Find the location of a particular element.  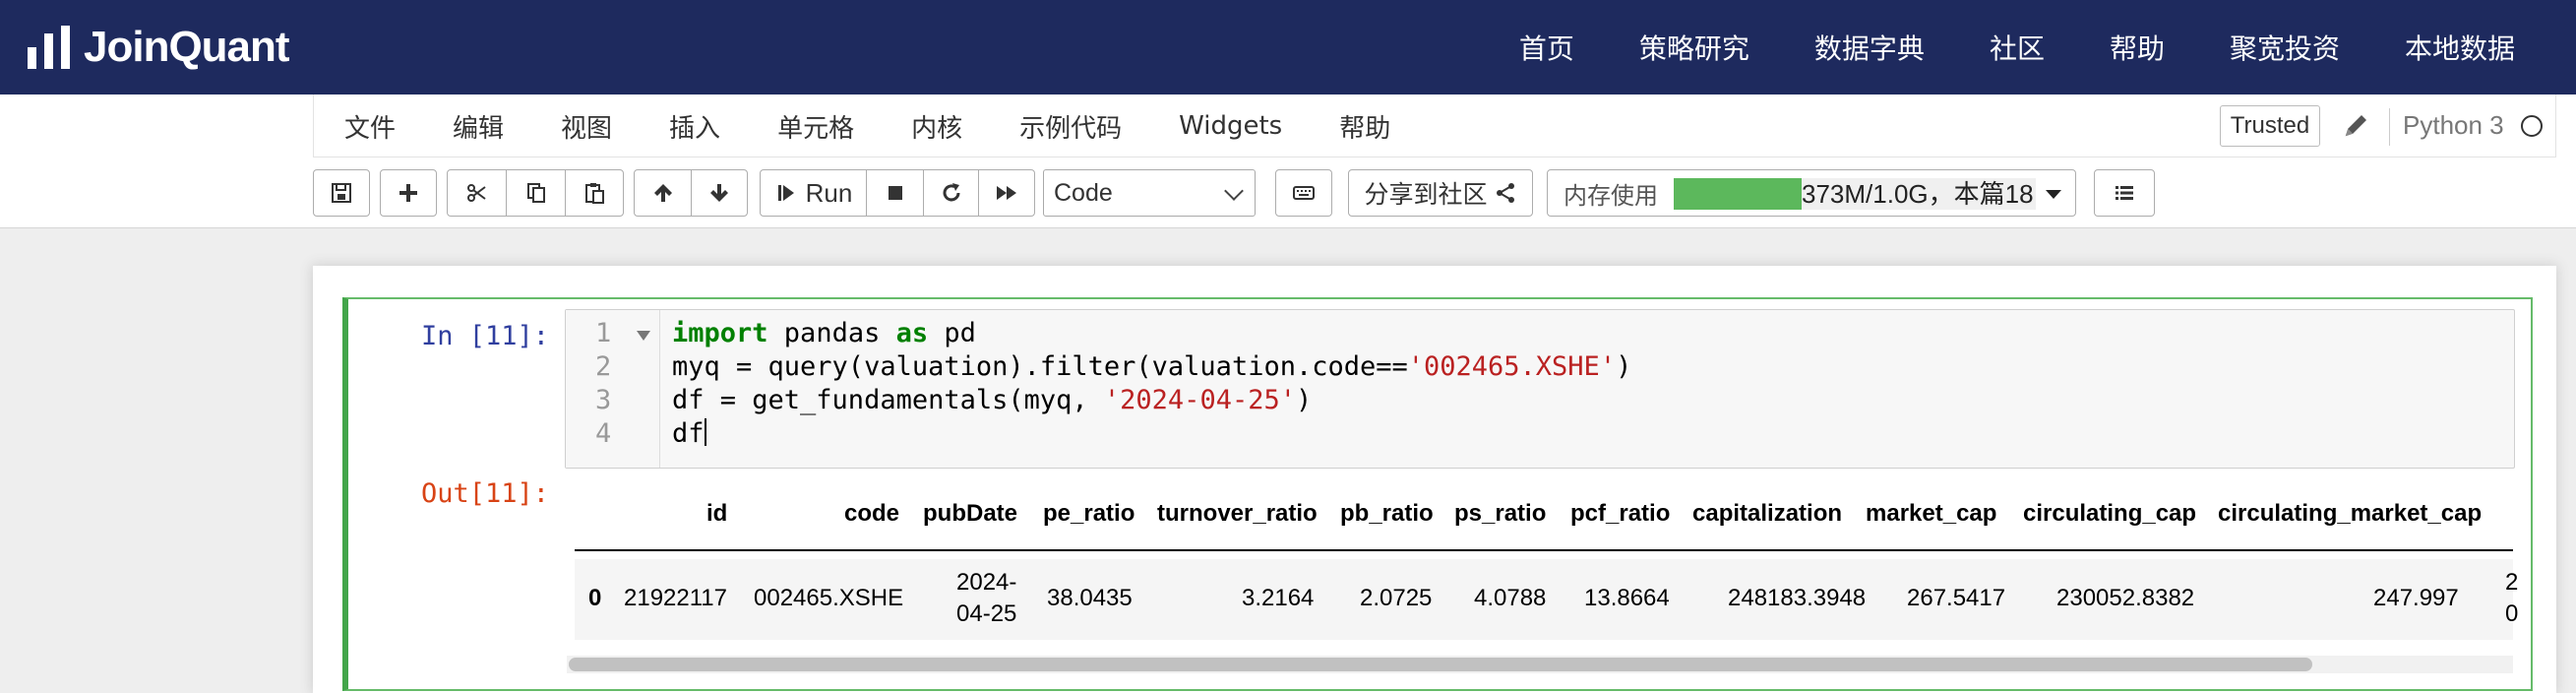

brand-name: JoinQuant is located at coordinates (187, 47).